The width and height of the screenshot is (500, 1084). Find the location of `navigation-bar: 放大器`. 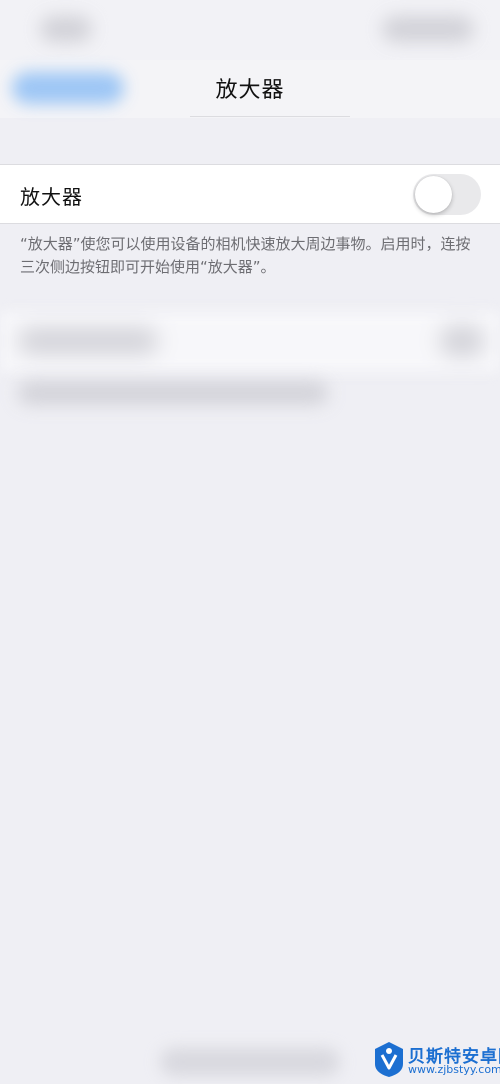

navigation-bar: 放大器 is located at coordinates (250, 89).